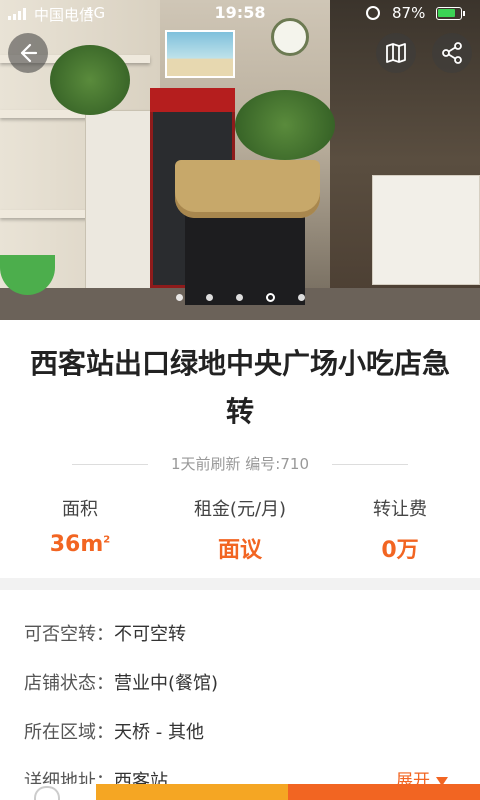  What do you see at coordinates (370, 464) in the screenshot?
I see `divider` at bounding box center [370, 464].